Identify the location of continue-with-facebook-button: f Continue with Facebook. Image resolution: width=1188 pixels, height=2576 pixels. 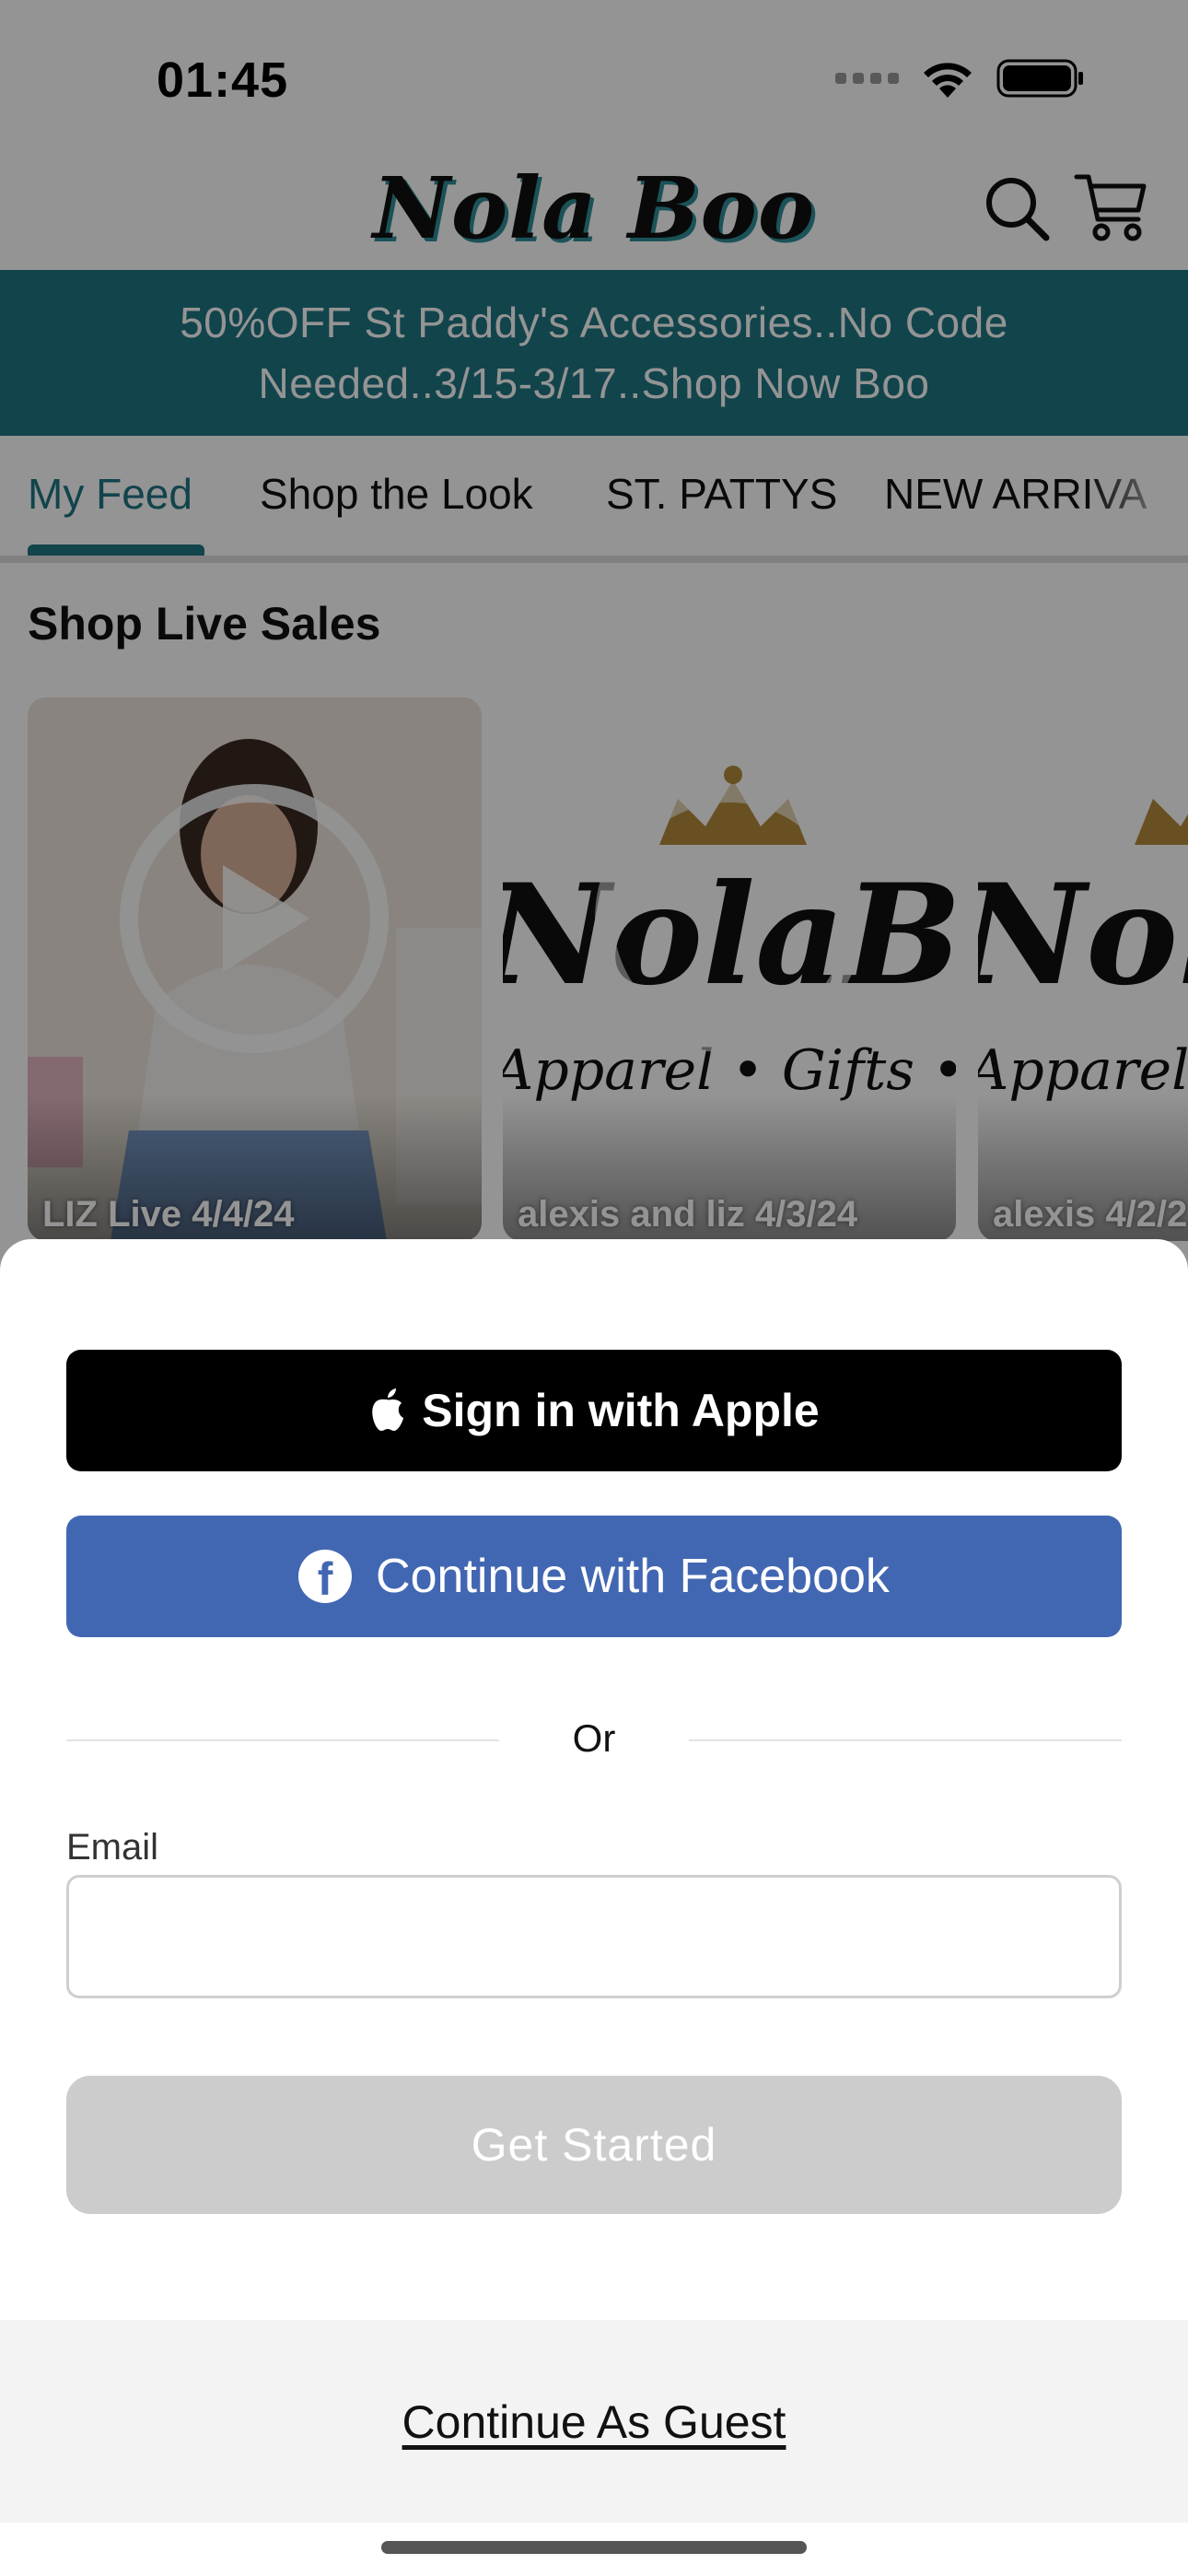
(594, 1576).